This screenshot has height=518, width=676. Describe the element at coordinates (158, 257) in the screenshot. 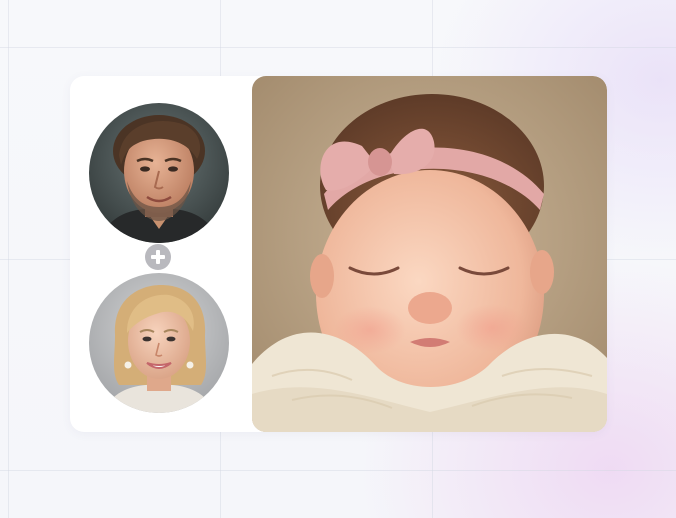

I see `plus-icon` at that location.